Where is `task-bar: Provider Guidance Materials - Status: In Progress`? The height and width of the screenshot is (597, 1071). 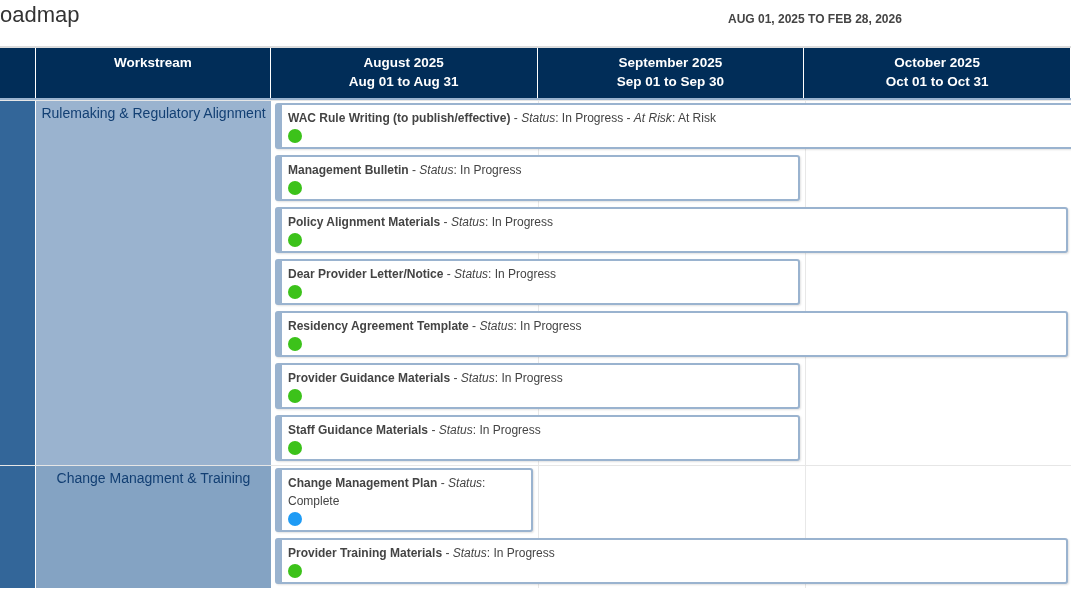
task-bar: Provider Guidance Materials - Status: In Progress is located at coordinates (537, 386).